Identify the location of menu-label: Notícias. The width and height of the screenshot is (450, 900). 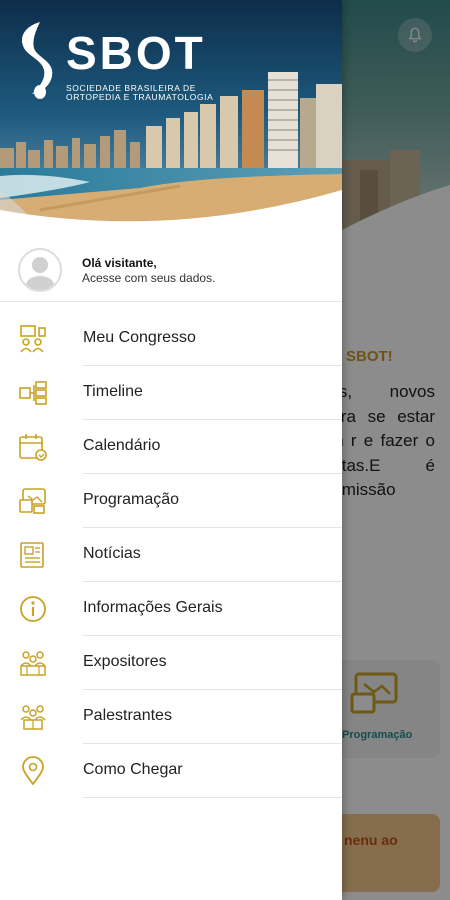
(112, 553).